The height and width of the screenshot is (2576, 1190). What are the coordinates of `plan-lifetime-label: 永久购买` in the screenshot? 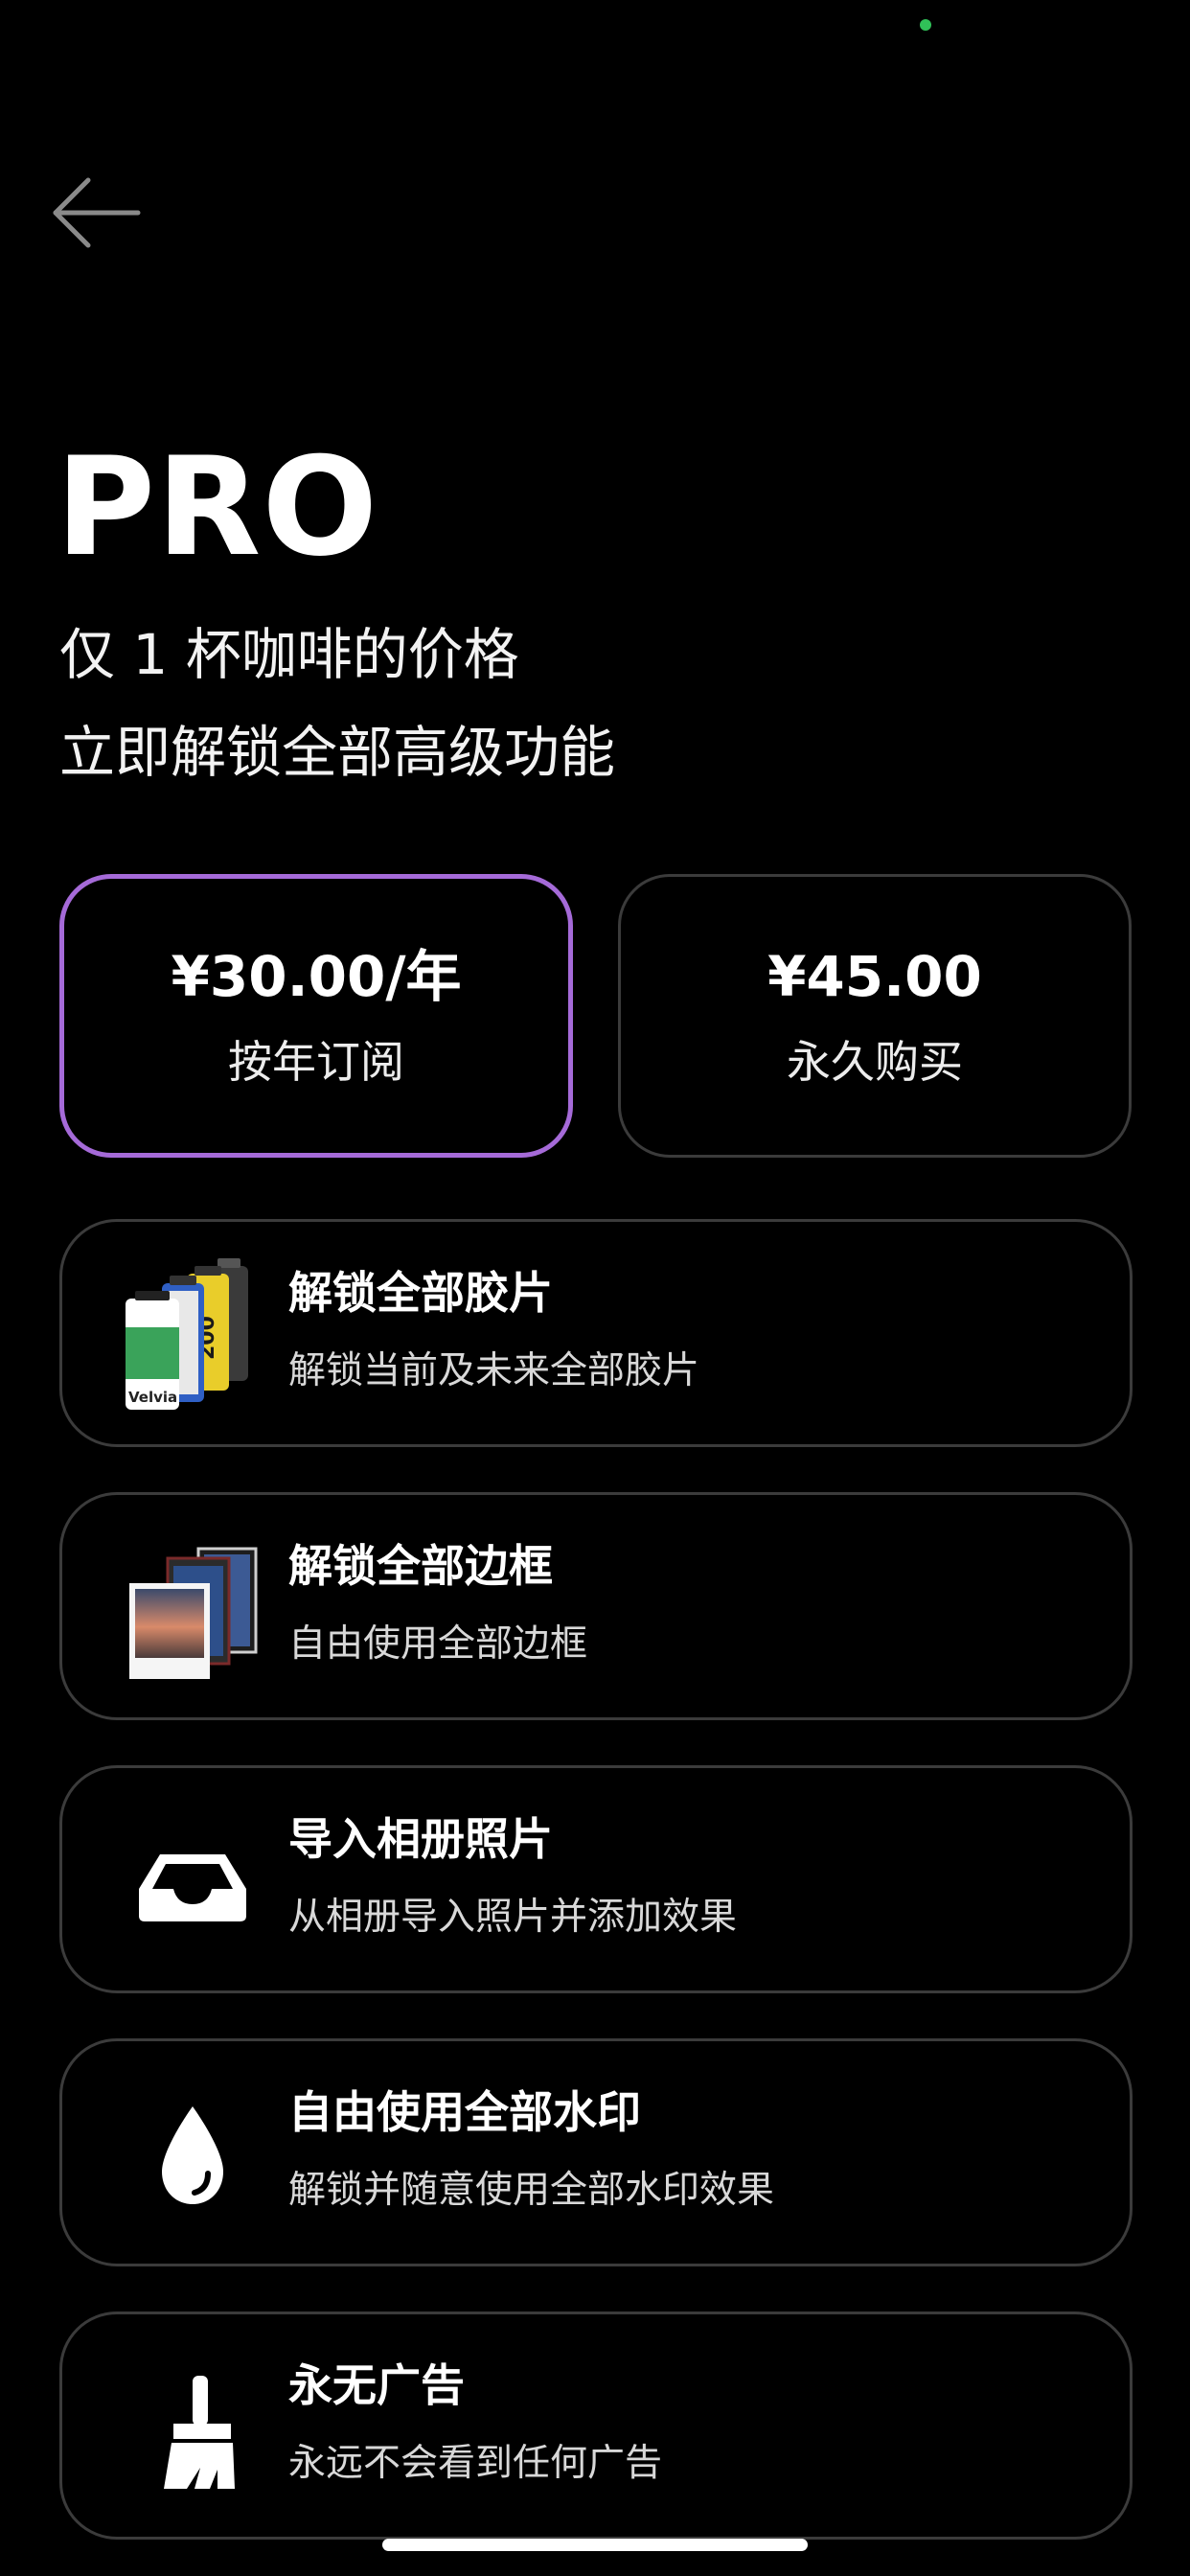 It's located at (875, 1062).